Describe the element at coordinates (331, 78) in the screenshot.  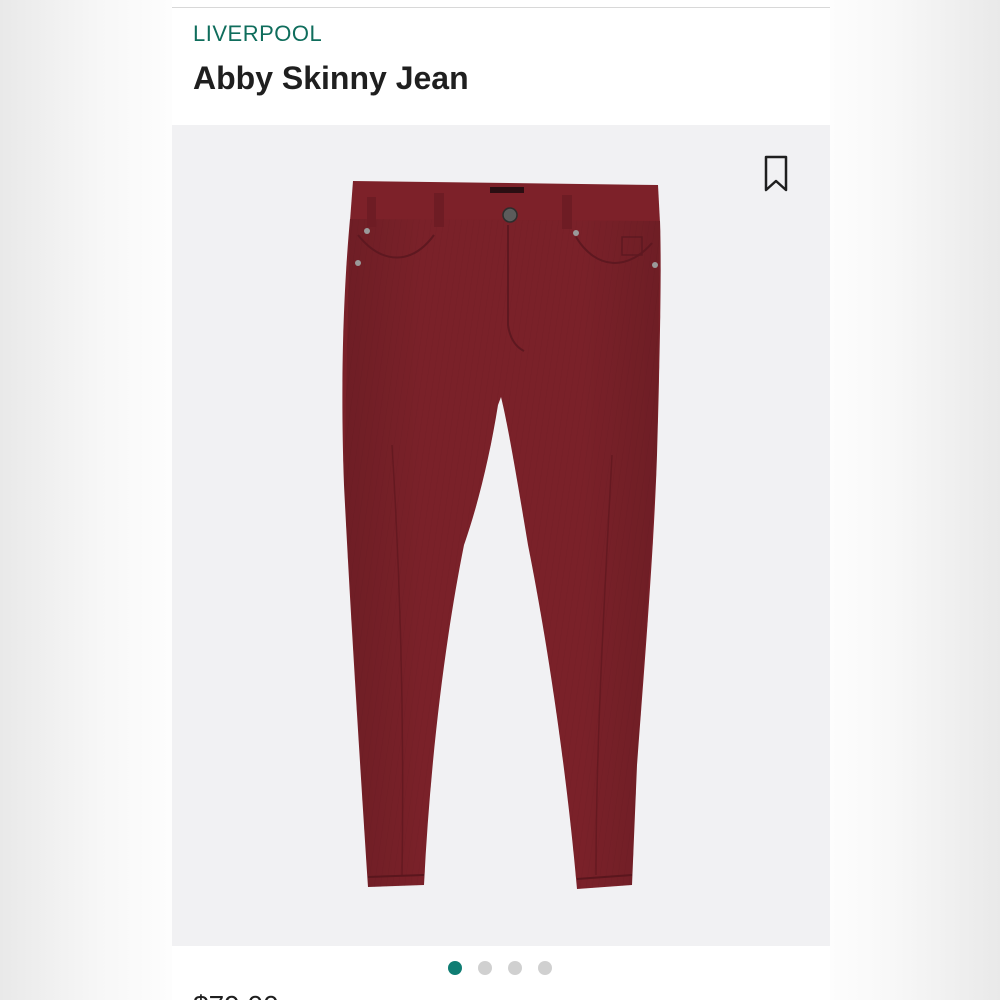
I see `product-title: Abby Skinny Jean` at that location.